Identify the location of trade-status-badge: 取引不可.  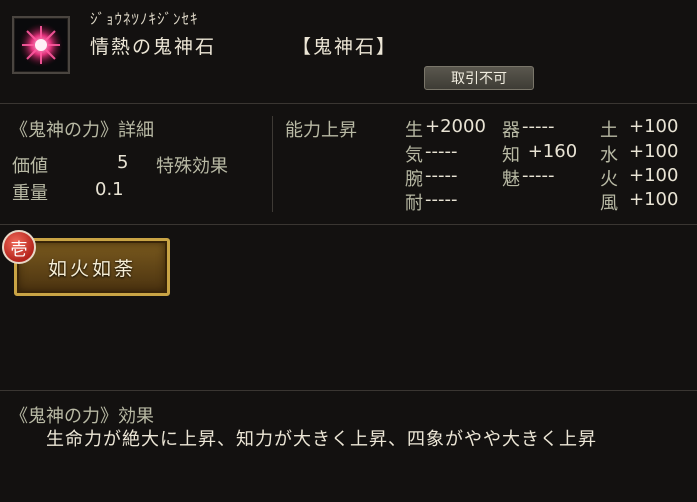
(479, 78).